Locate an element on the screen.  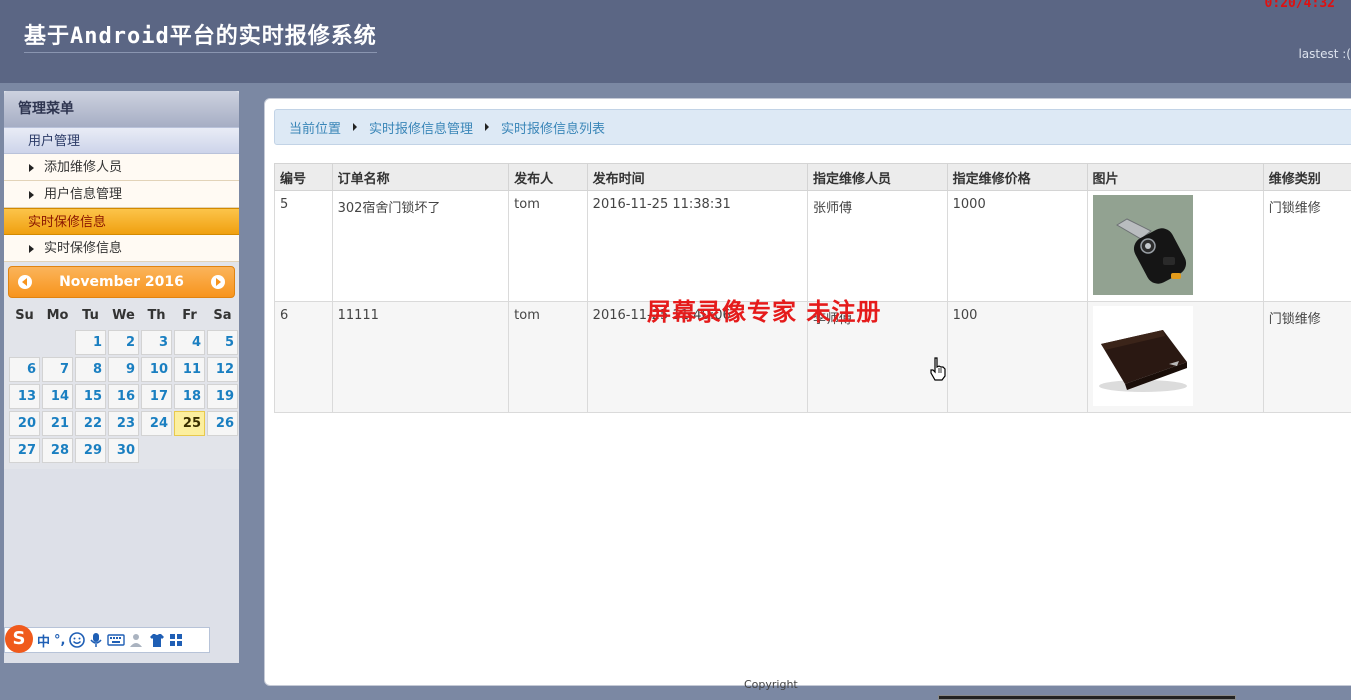
calendar-day: 12 is located at coordinates (222, 369).